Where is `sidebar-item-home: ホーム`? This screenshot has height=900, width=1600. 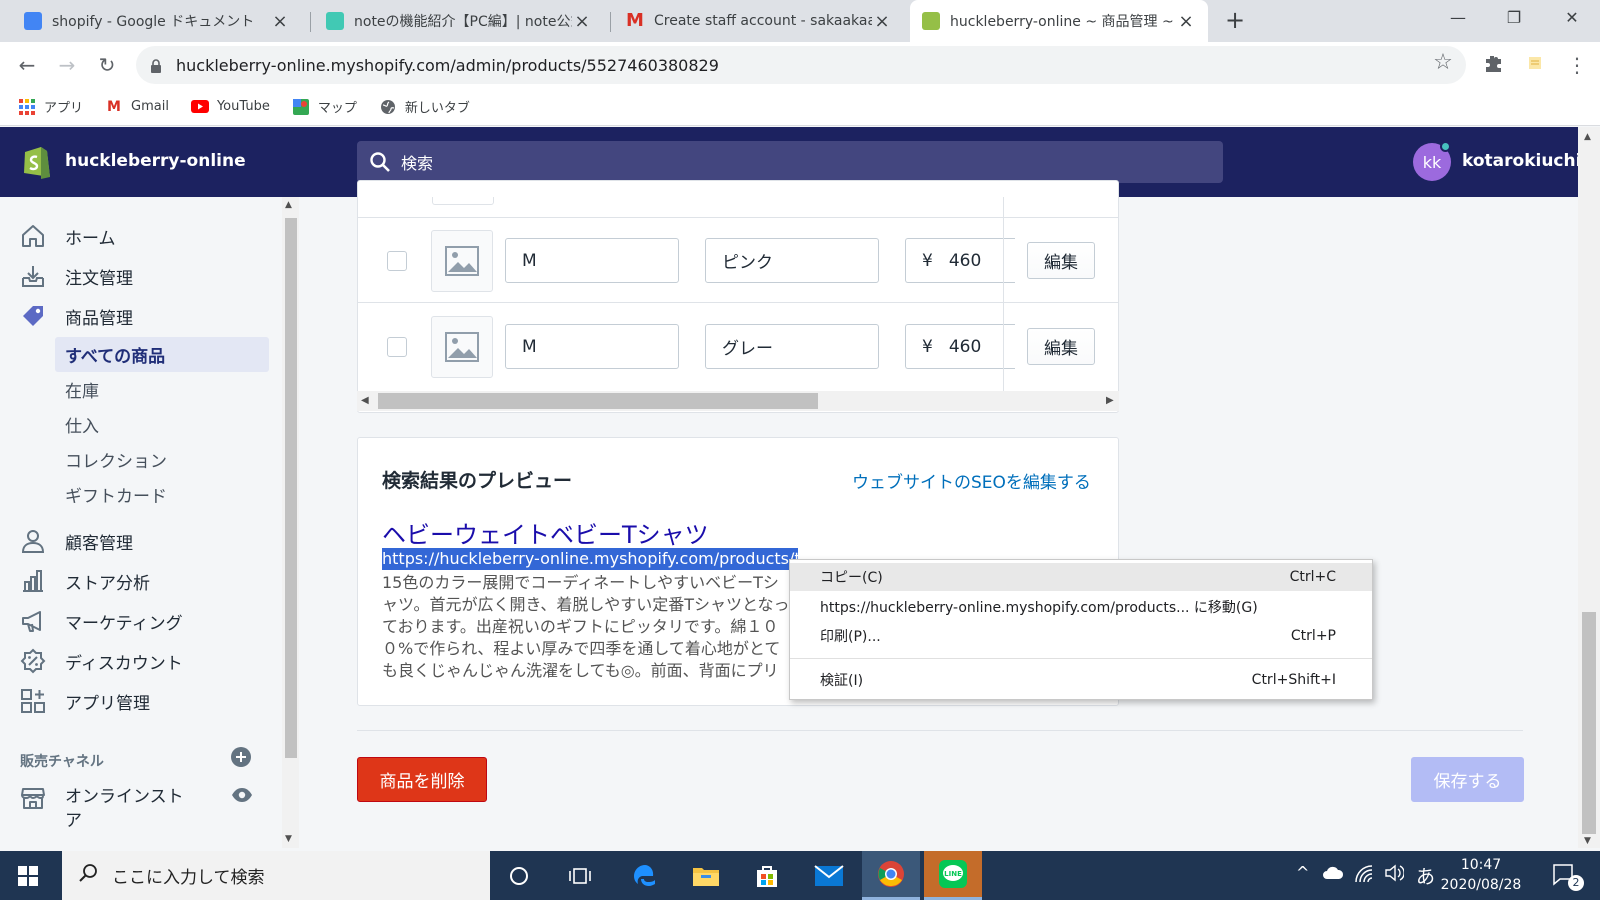 sidebar-item-home: ホーム is located at coordinates (141, 236).